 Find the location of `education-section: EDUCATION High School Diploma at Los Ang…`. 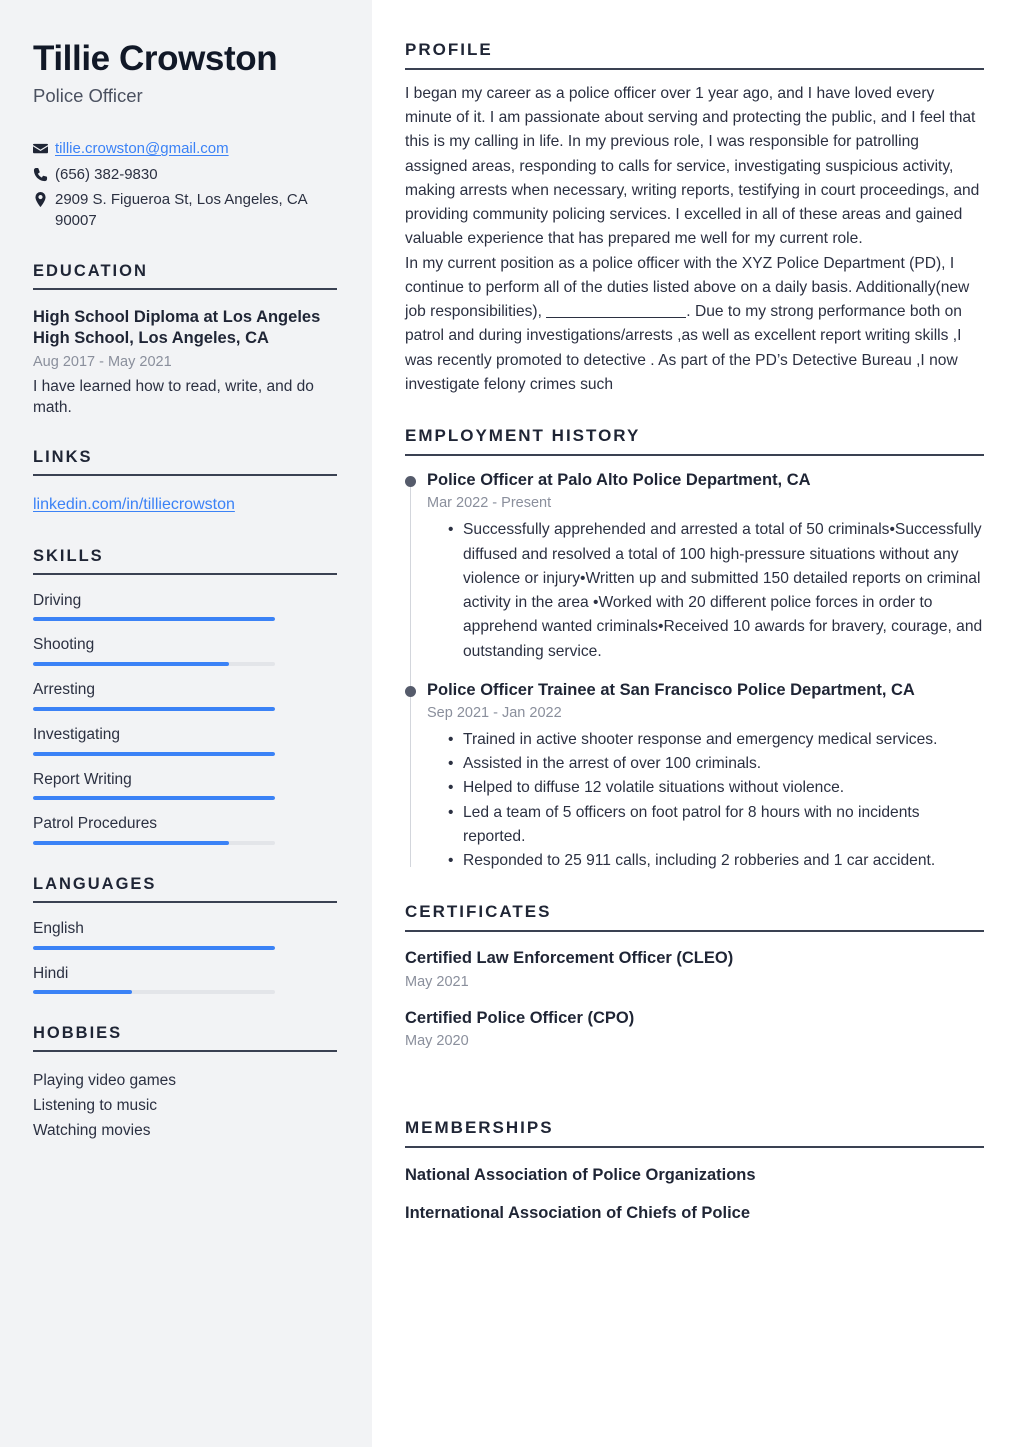

education-section: EDUCATION High School Diploma at Los Ang… is located at coordinates (185, 340).